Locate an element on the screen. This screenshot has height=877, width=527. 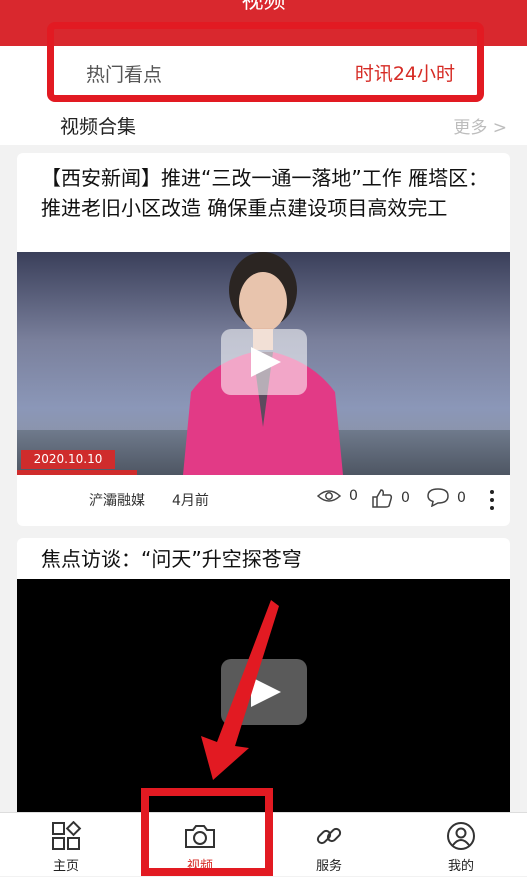
tab-home: 主页 is located at coordinates (66, 845).